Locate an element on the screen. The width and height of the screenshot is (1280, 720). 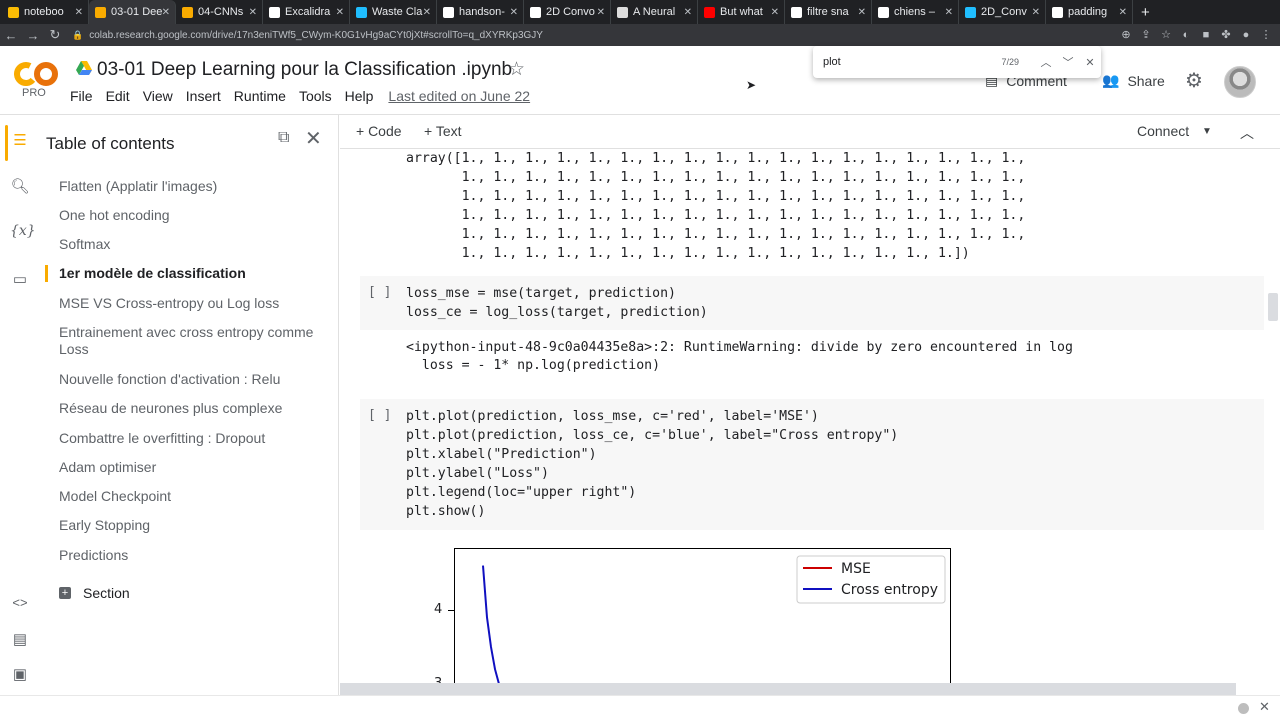
browser-tab: But what ✕ is located at coordinates (741, 12).